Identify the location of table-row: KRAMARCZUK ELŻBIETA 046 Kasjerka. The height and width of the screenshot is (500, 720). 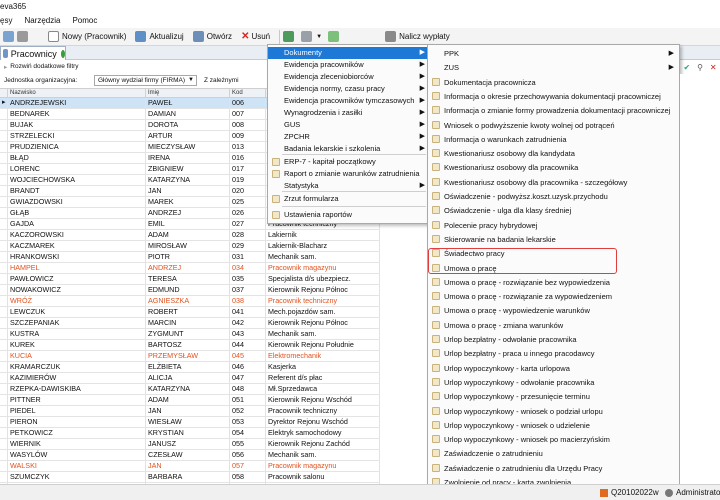
(190, 367).